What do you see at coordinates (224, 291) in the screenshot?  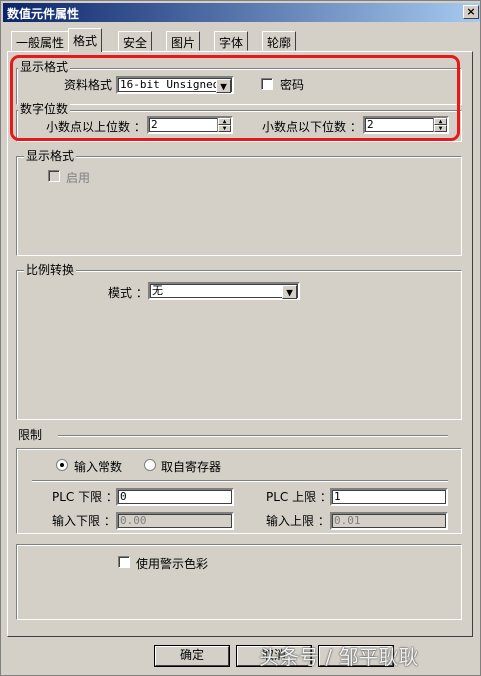 I see `mode-select: 无 ▼` at bounding box center [224, 291].